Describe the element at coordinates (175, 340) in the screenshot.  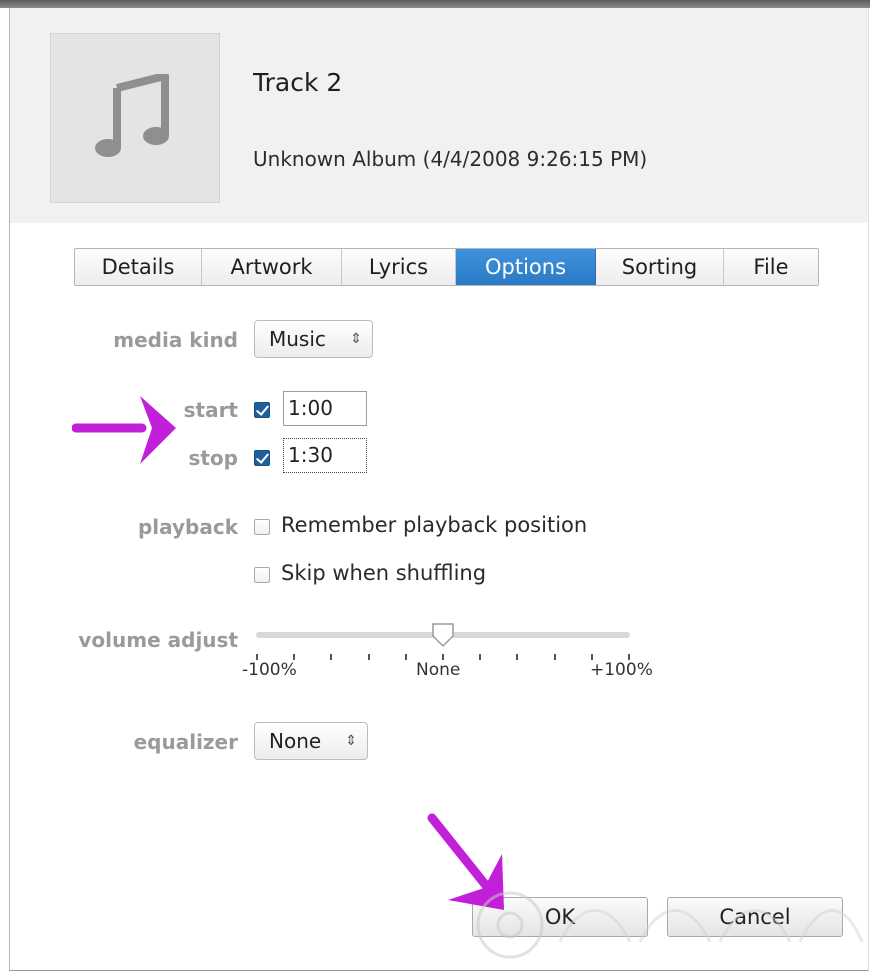
I see `media-kind-label: media kind` at that location.